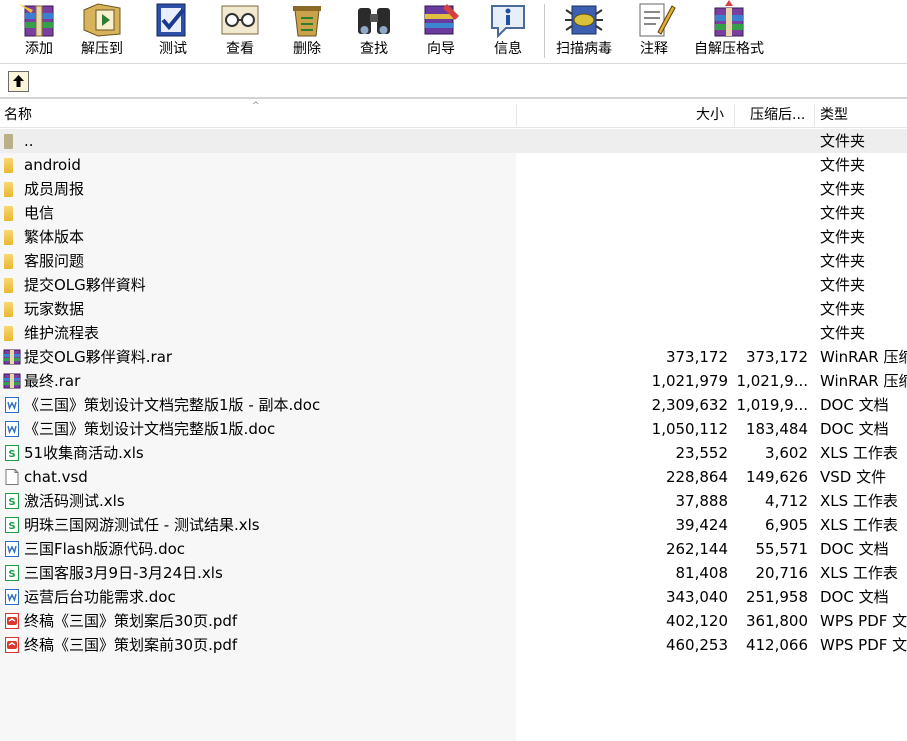 The height and width of the screenshot is (741, 907). I want to click on file-row: 运营后台功能需求.doc 343,040 251,958 DOC 文档, so click(453, 597).